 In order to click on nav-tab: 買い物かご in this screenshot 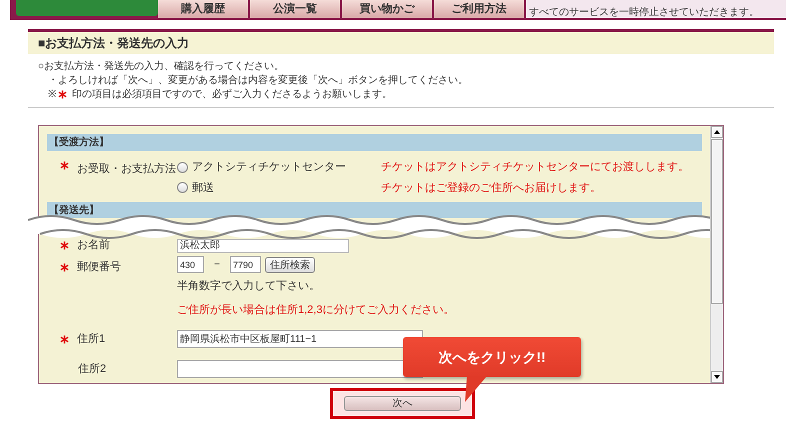, I will do `click(387, 9)`.